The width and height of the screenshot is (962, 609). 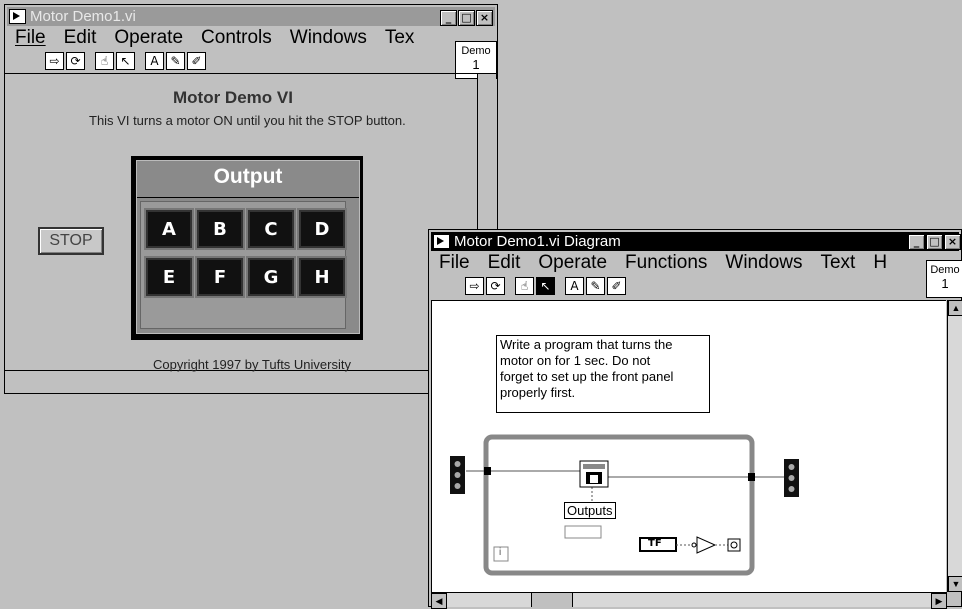 What do you see at coordinates (791, 478) in the screenshot?
I see `right-cluster-terminal` at bounding box center [791, 478].